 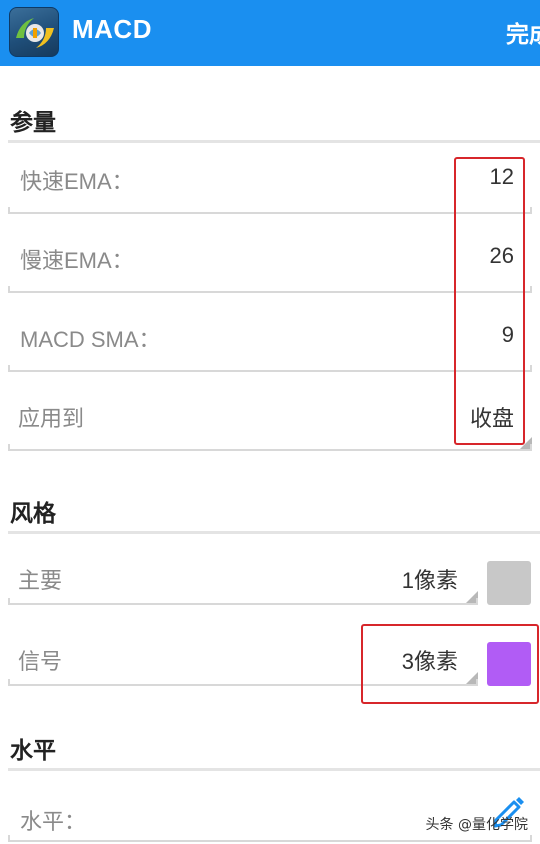 What do you see at coordinates (270, 260) in the screenshot?
I see `slow-ema-field: 慢速EMA： 26` at bounding box center [270, 260].